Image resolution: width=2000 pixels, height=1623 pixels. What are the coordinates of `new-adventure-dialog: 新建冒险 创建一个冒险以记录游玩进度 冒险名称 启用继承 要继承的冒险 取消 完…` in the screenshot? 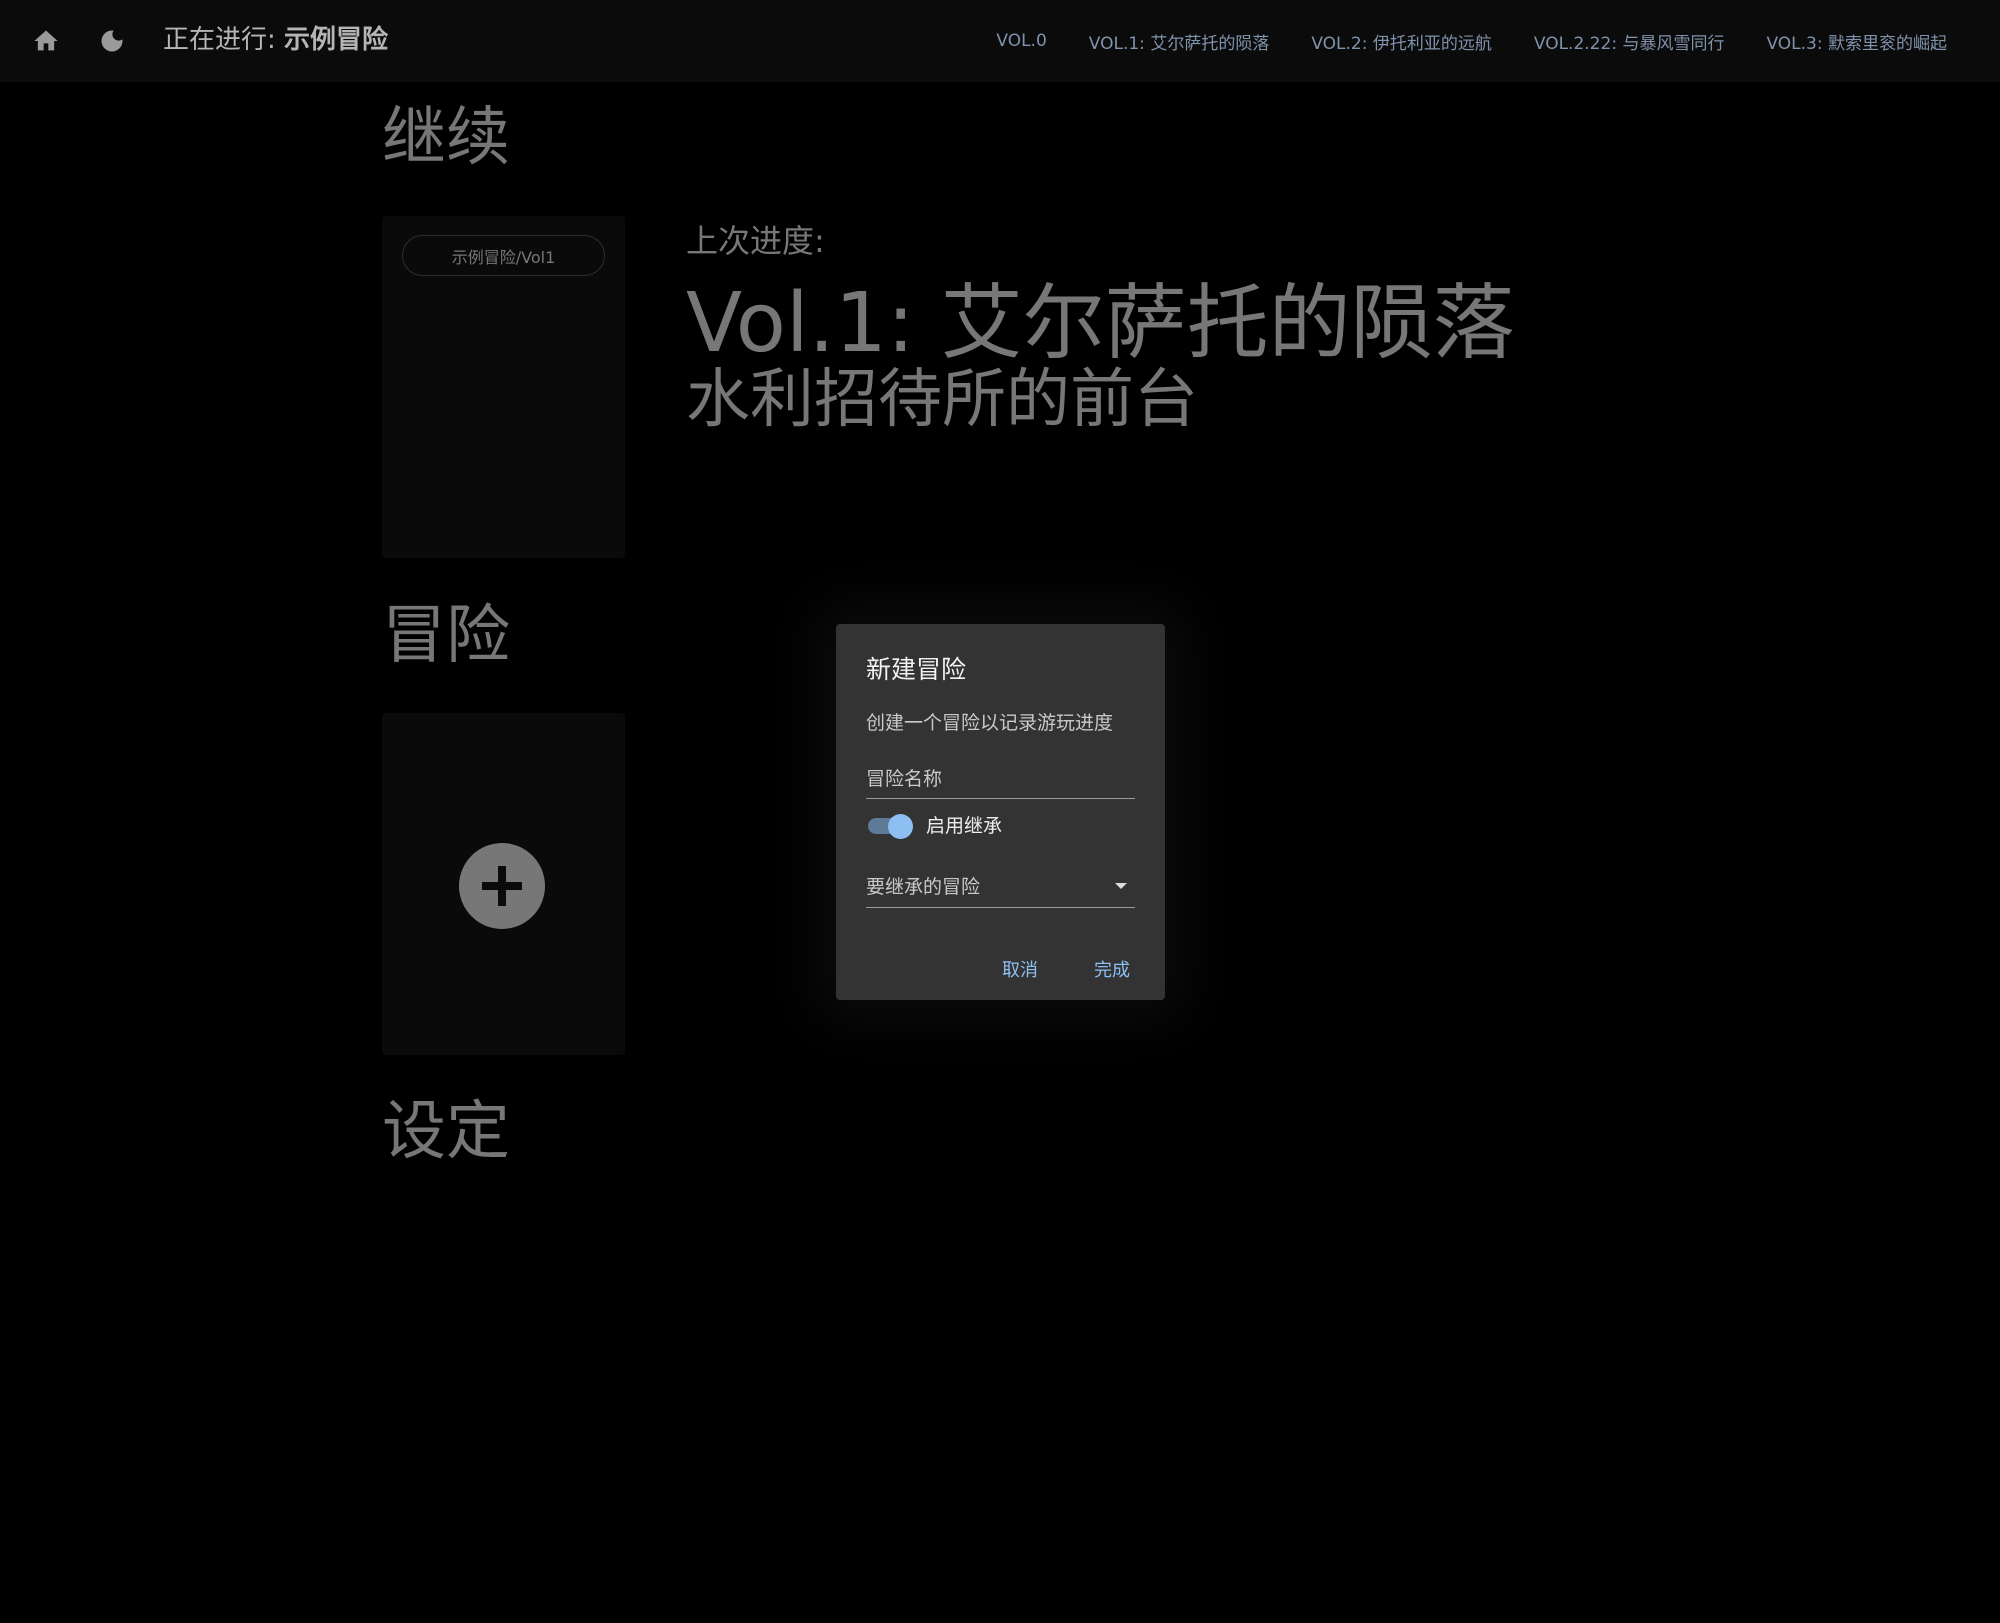 It's located at (1000, 812).